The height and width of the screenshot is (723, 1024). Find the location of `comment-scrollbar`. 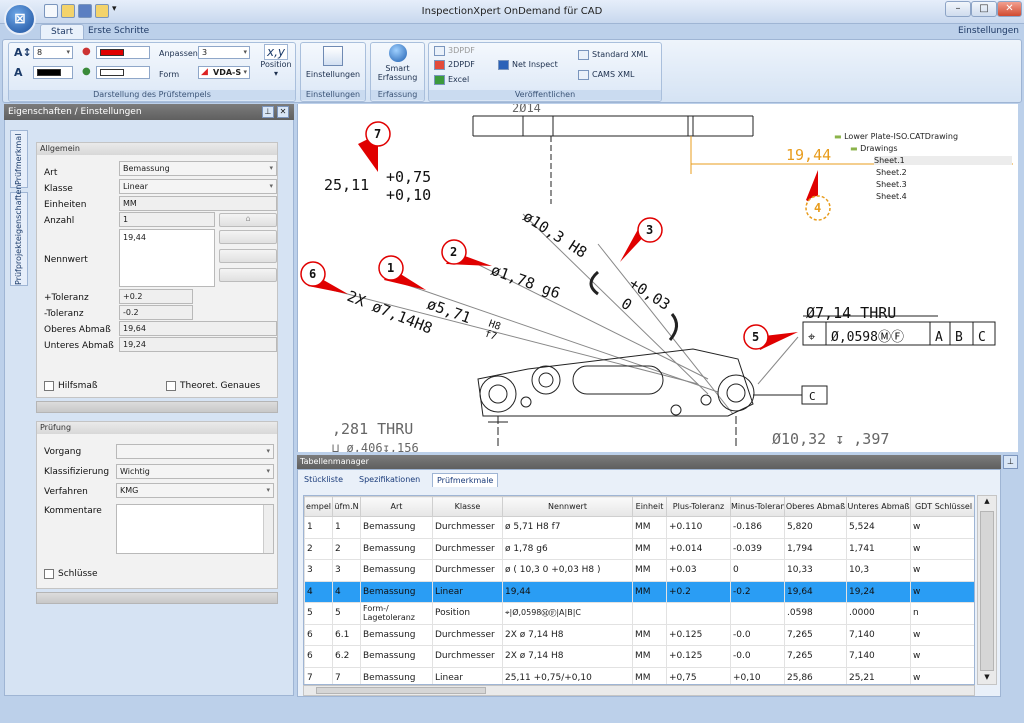

comment-scrollbar is located at coordinates (268, 529).